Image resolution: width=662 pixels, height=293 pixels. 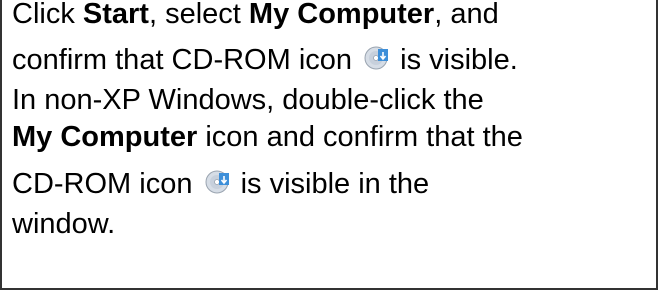 I want to click on text-segment: is visible., so click(x=455, y=60).